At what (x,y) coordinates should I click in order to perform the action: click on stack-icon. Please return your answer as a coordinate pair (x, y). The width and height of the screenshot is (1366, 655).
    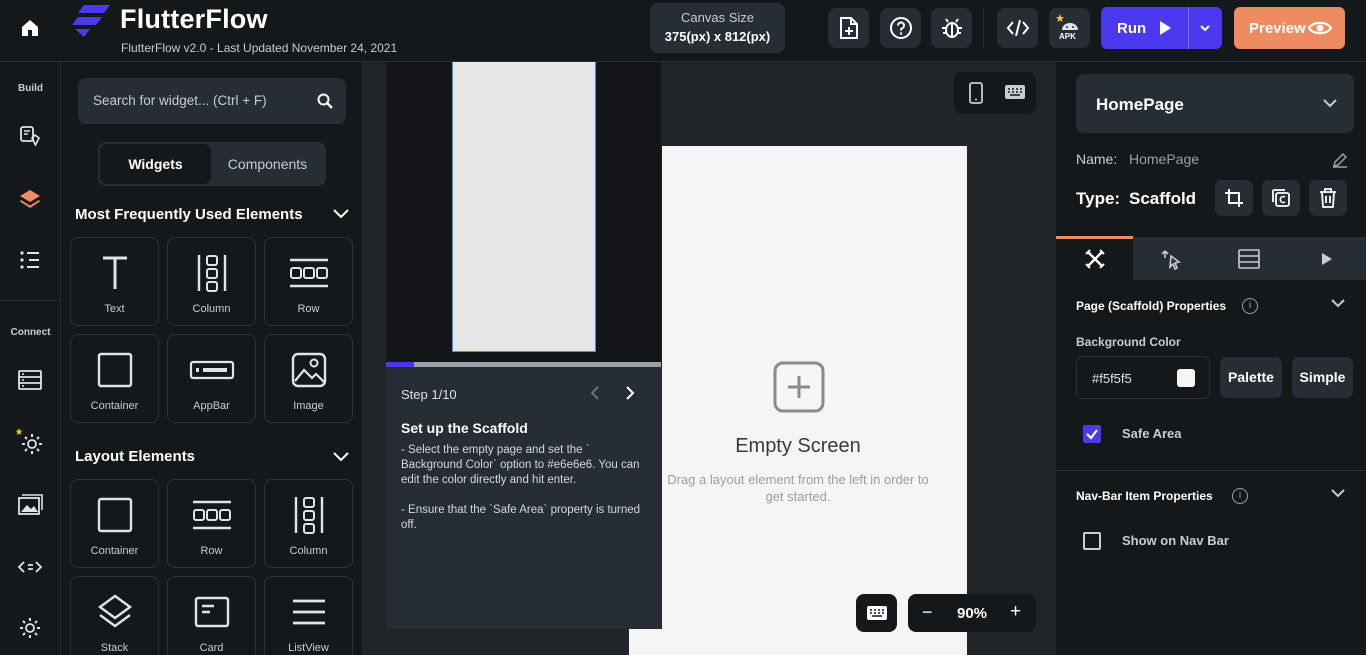
    Looking at the image, I should click on (114, 611).